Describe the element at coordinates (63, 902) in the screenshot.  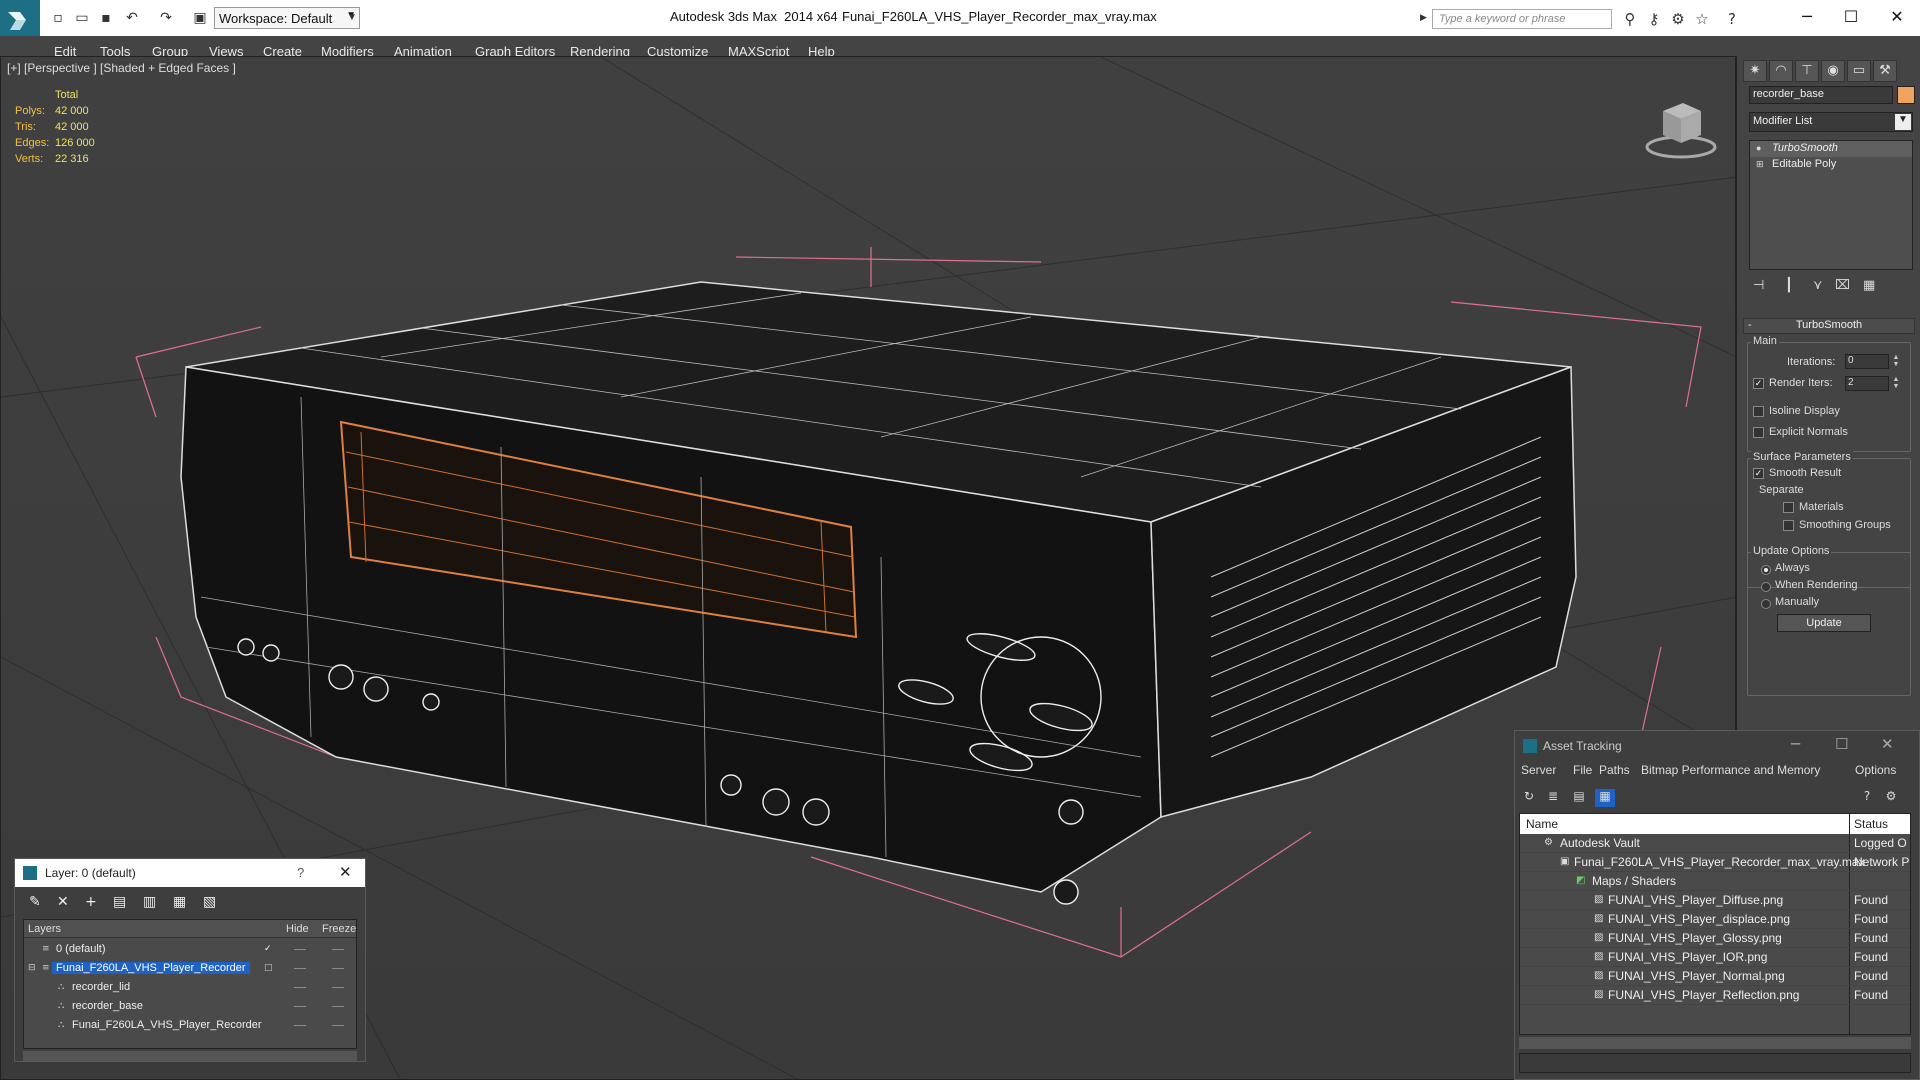
I see `delete-layer-icon: ✕` at that location.